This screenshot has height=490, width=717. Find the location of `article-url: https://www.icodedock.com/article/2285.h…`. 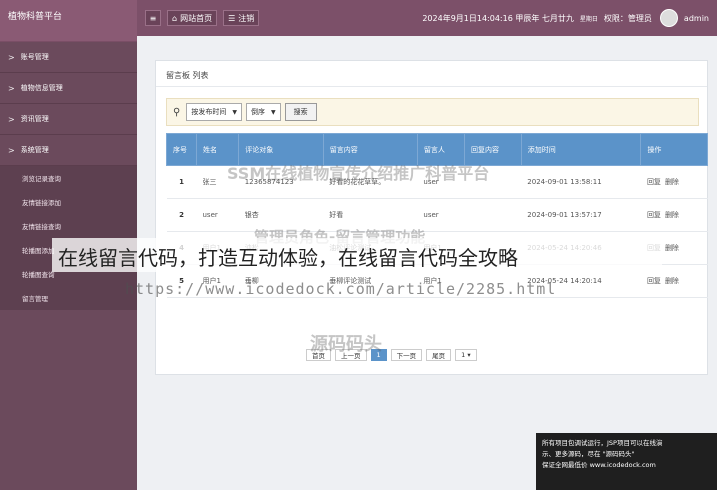

article-url: https://www.icodedock.com/article/2285.h… is located at coordinates (341, 289).